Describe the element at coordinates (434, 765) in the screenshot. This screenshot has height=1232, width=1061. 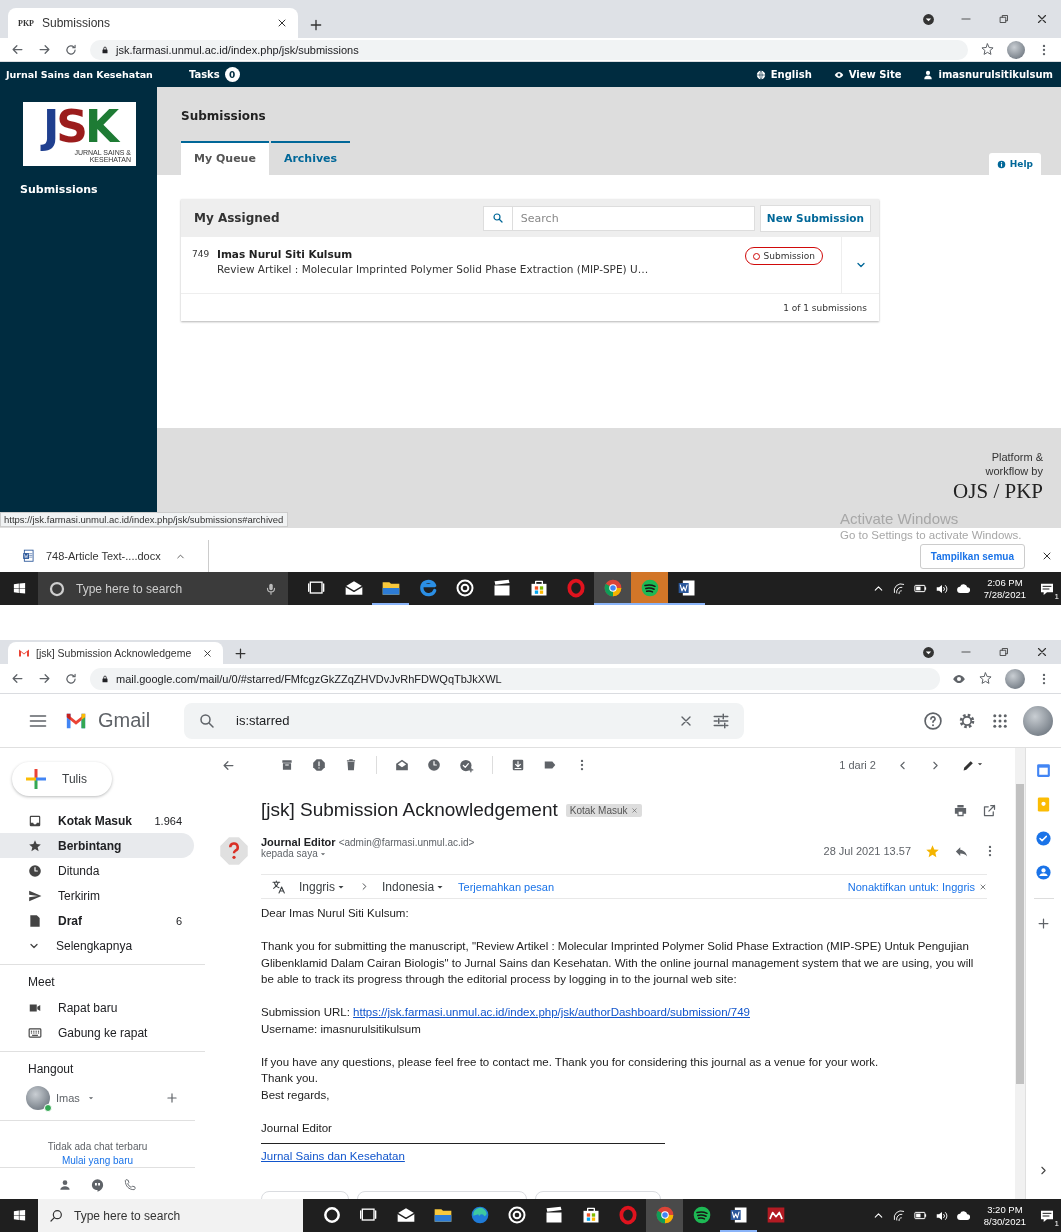
I see `clock-icon` at that location.